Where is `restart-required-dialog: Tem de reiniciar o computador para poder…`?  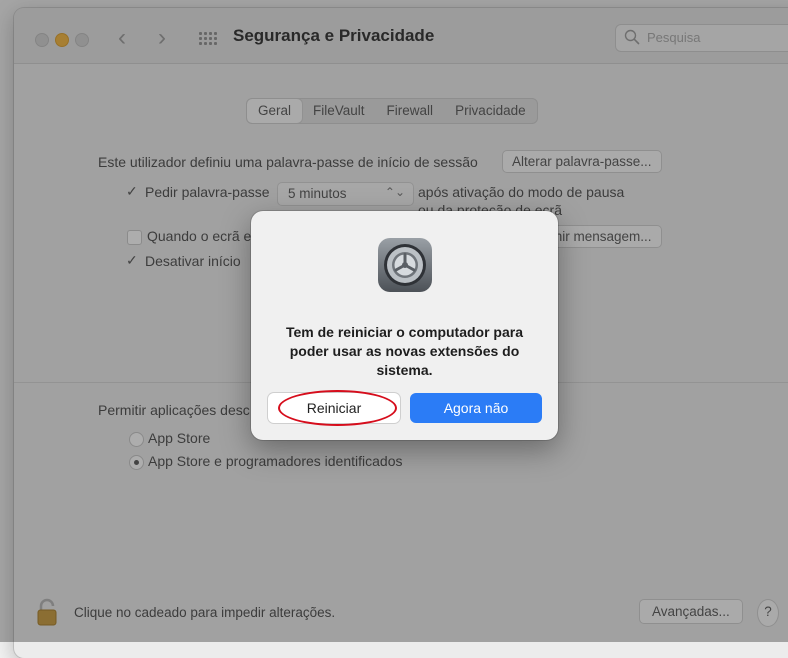 restart-required-dialog: Tem de reiniciar o computador para poder… is located at coordinates (404, 325).